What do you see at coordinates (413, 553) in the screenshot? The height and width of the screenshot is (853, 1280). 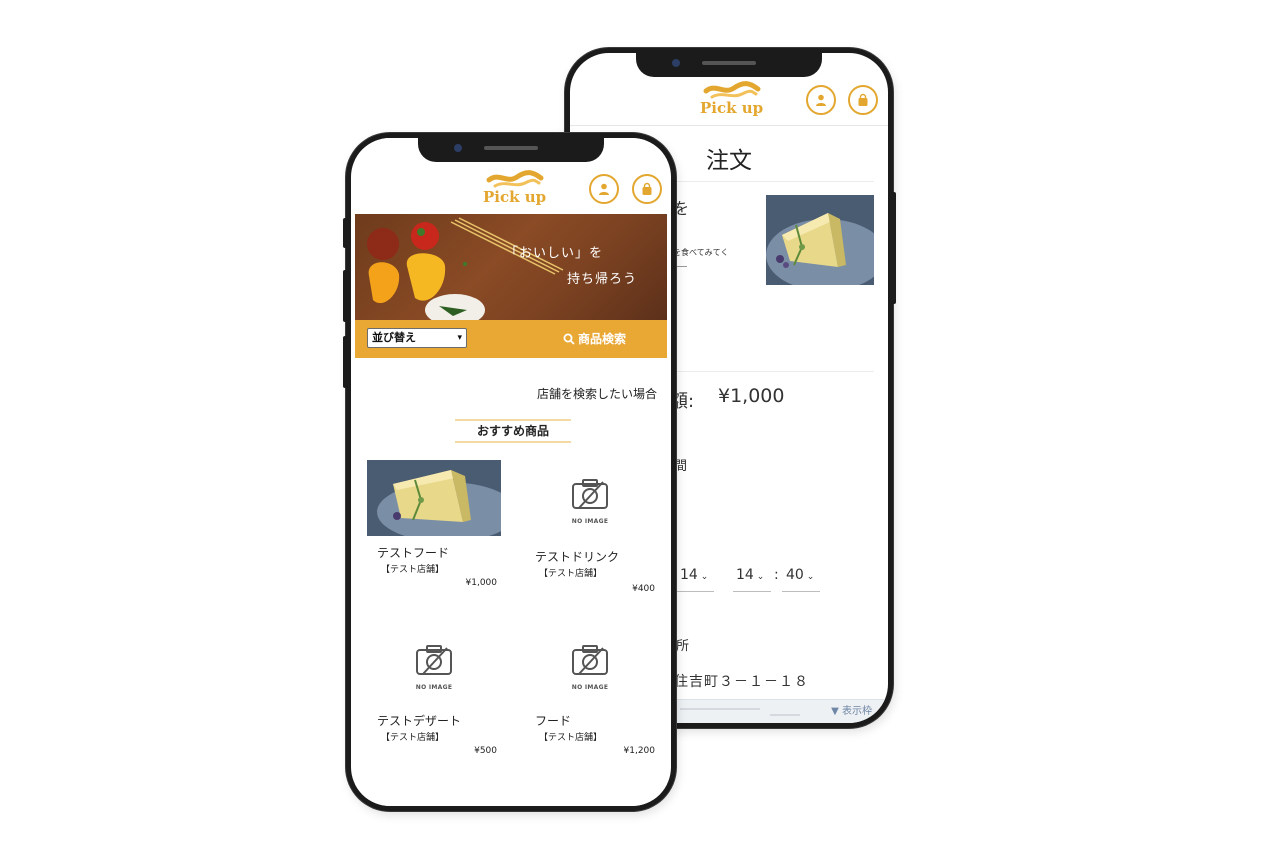 I see `product-name: テストフード` at bounding box center [413, 553].